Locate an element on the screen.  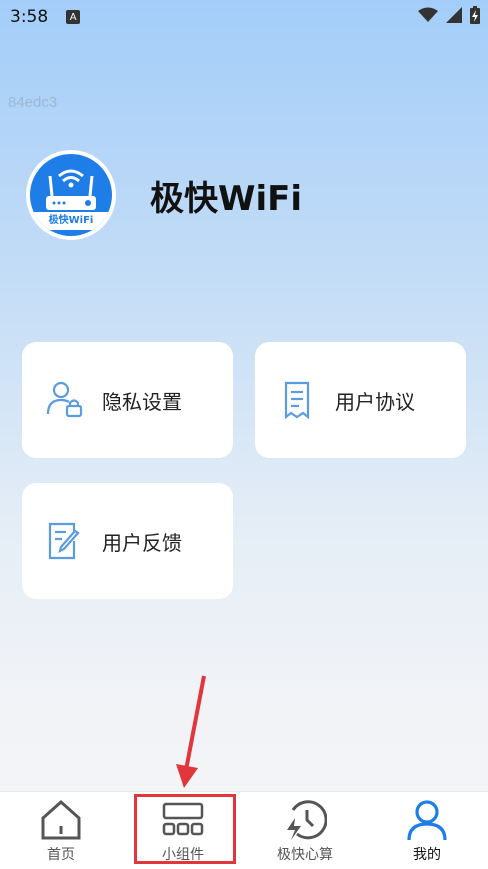
privacy-settings-card: 隐私设置 is located at coordinates (127, 400).